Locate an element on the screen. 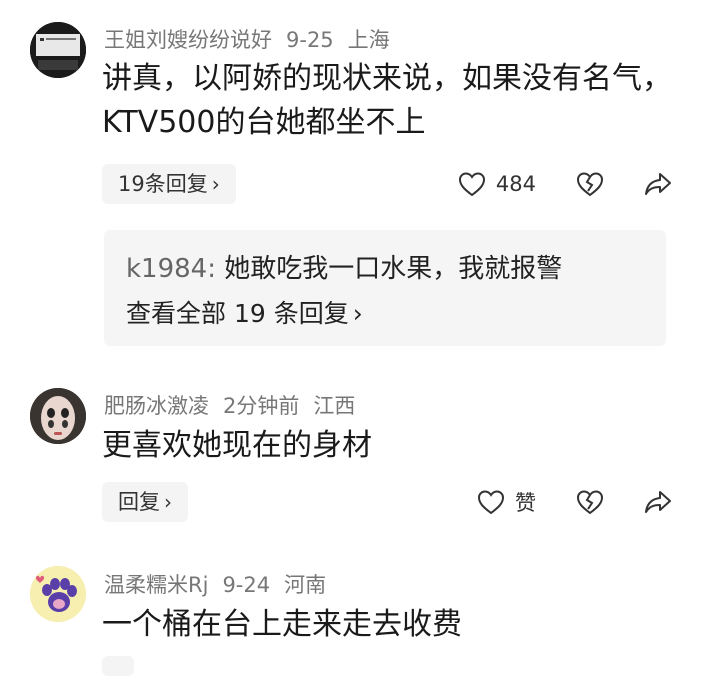 The image size is (710, 676). comment-meta: 温柔糯米Rj 9-24 河南 is located at coordinates (222, 584).